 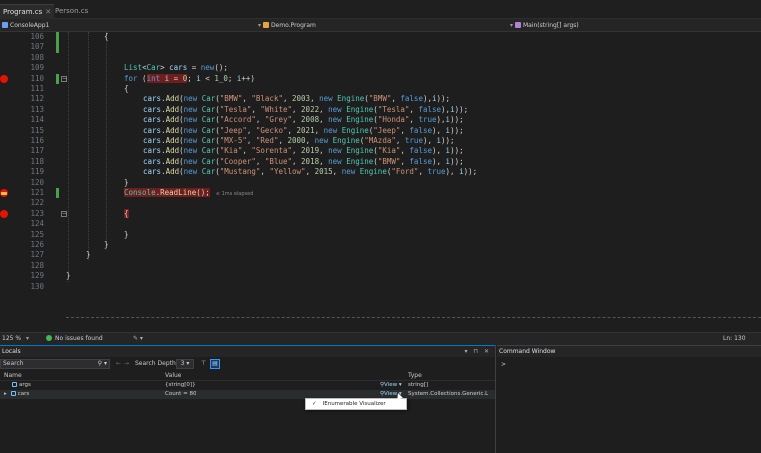 I want to click on line-number: 123, so click(x=37, y=213).